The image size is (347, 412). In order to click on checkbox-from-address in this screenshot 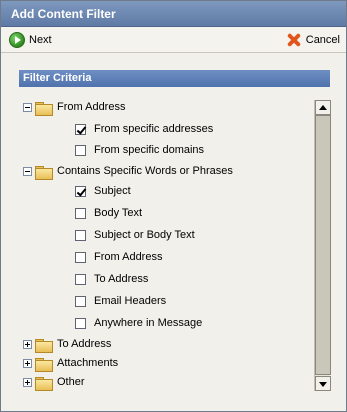, I will do `click(80, 257)`.